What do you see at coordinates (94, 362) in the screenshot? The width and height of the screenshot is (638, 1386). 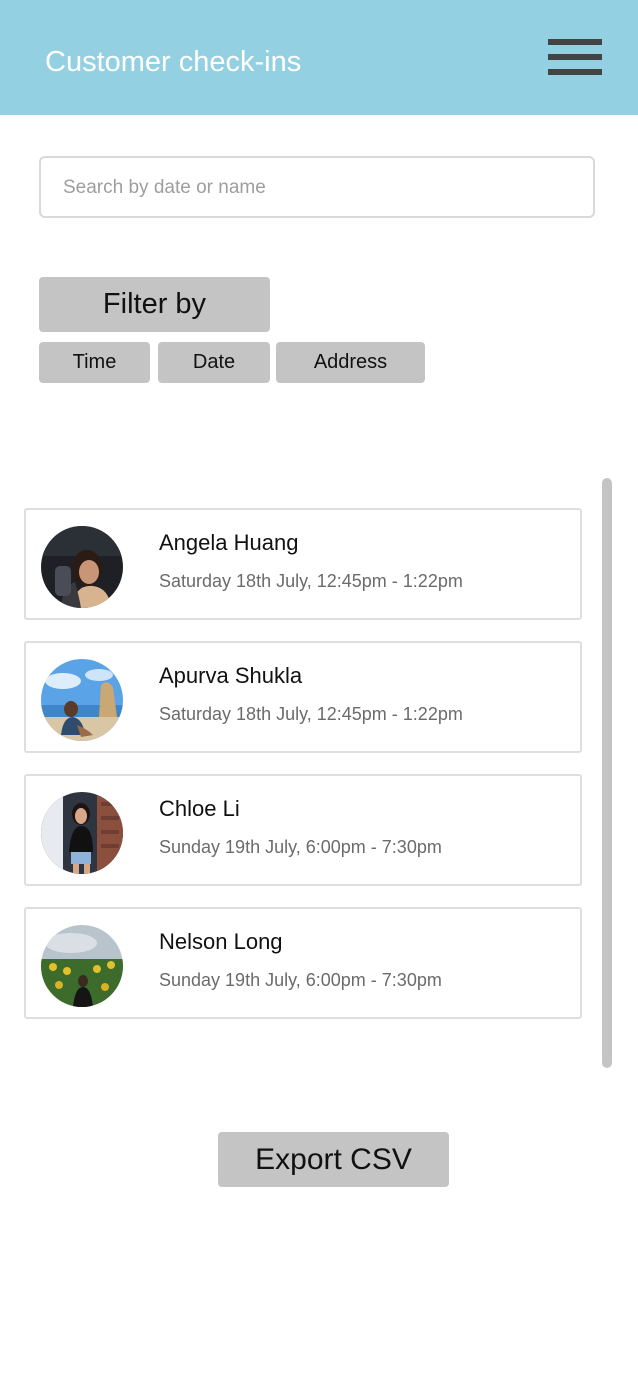 I see `filter-time-button: Time` at bounding box center [94, 362].